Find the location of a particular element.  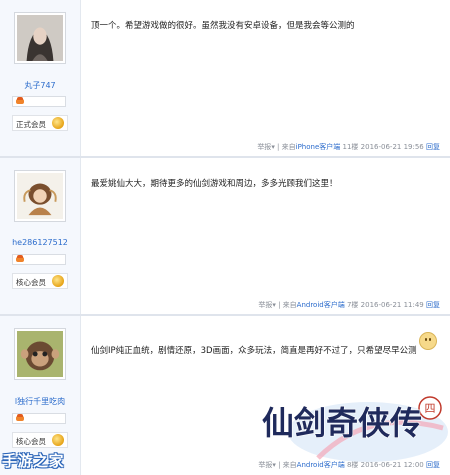

username: 丸子747 is located at coordinates (40, 85).